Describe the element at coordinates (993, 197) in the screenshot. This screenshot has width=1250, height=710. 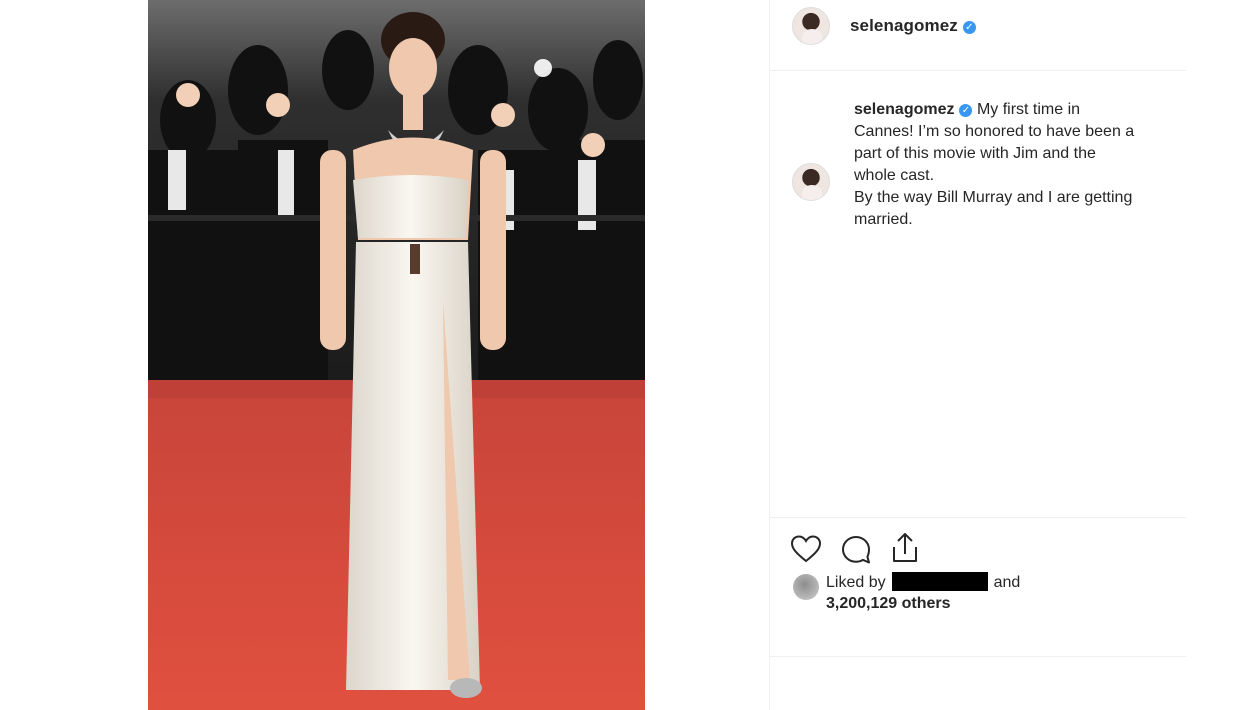
I see `caption-line: By the way Bill Murray and I are getting` at that location.